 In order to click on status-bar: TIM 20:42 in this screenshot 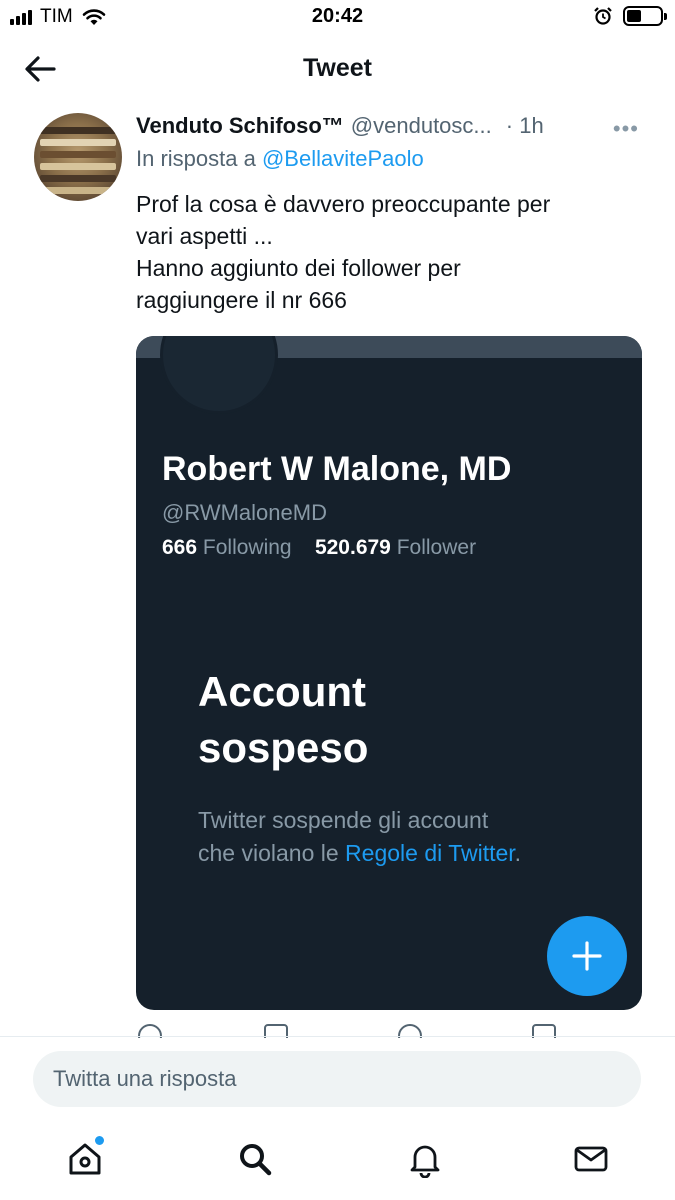, I will do `click(337, 18)`.